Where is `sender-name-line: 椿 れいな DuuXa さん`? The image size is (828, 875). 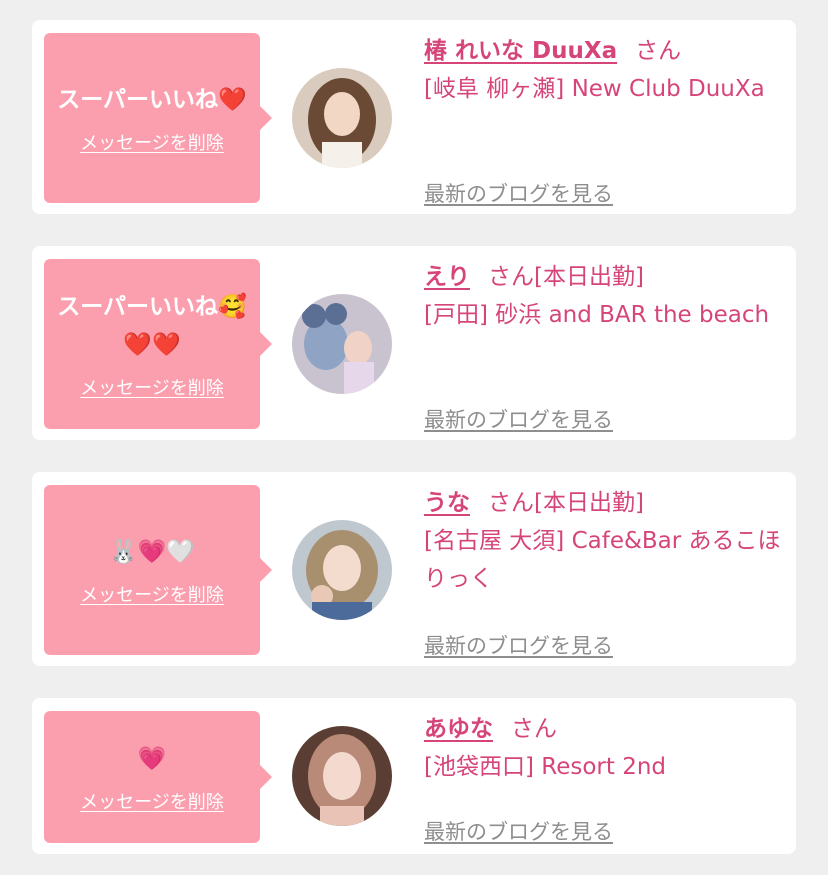
sender-name-line: 椿 れいな DuuXa さん is located at coordinates (605, 51).